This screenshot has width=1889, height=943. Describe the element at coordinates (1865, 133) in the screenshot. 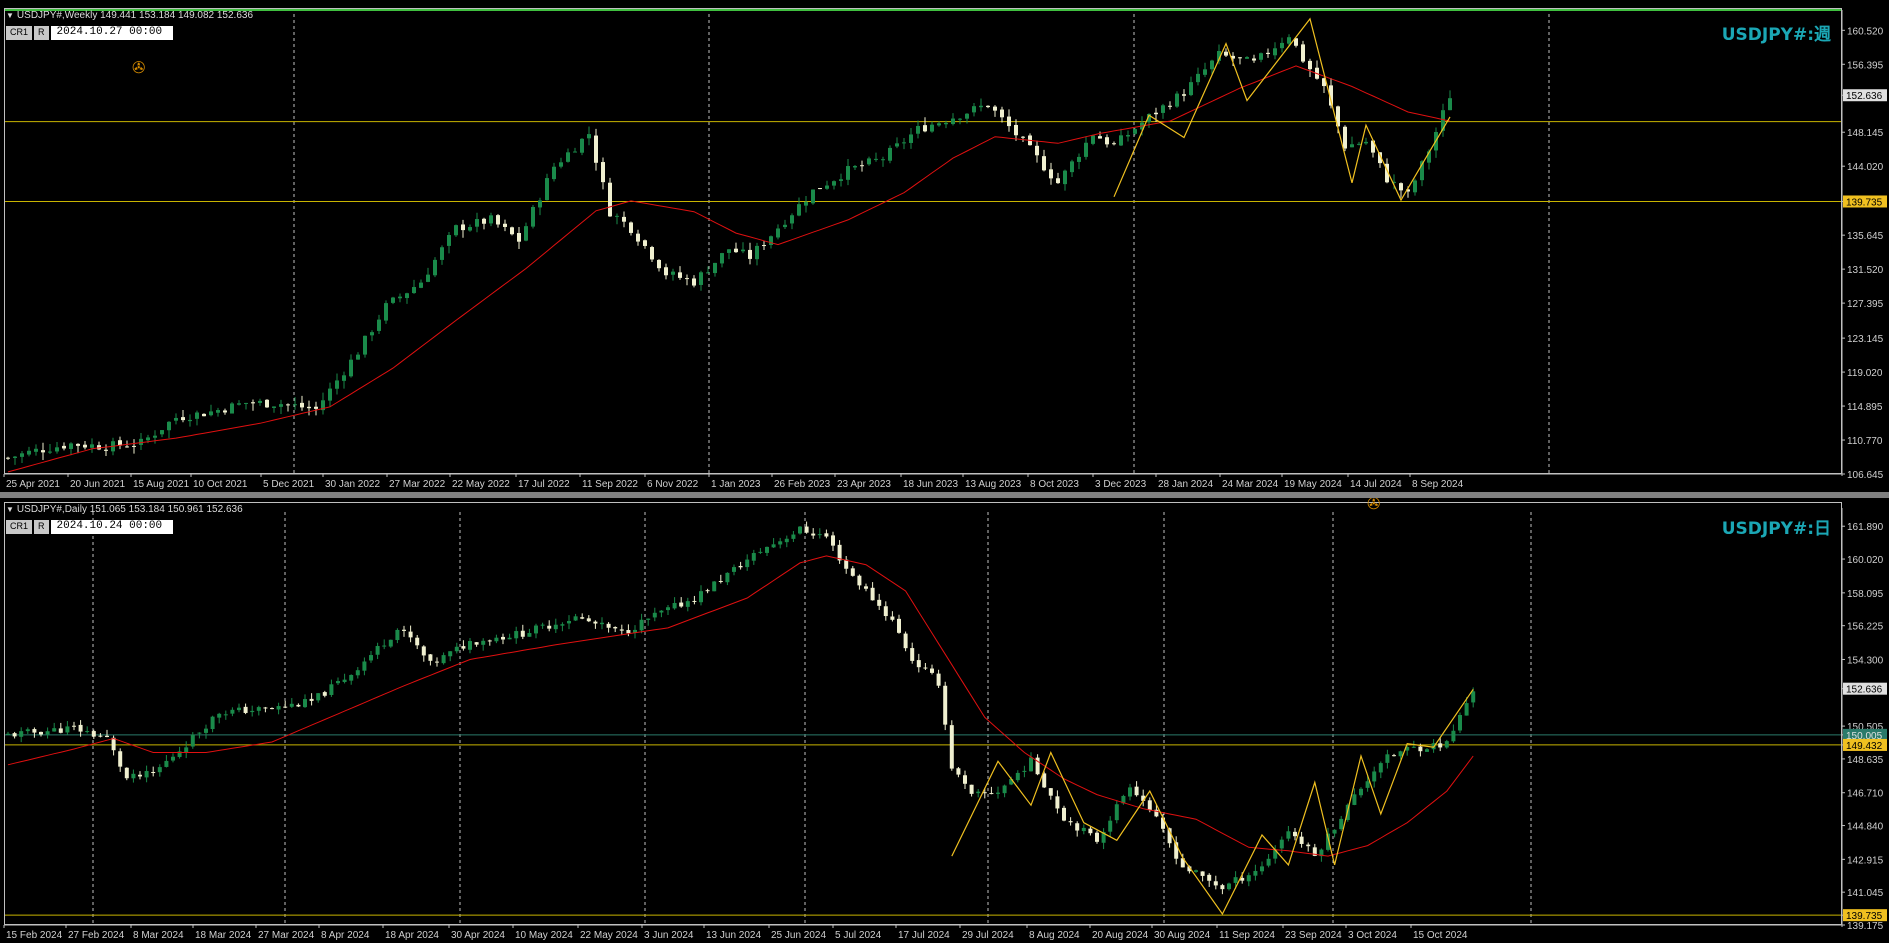

I see `price-tick-label: 148.145` at that location.